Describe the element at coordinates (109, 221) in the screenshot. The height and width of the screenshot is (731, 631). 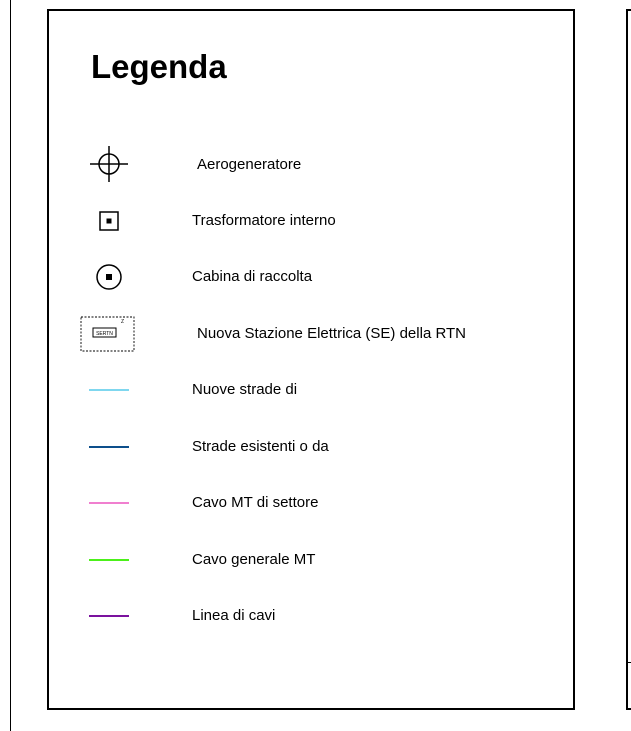
I see `internal-transformer-icon` at that location.